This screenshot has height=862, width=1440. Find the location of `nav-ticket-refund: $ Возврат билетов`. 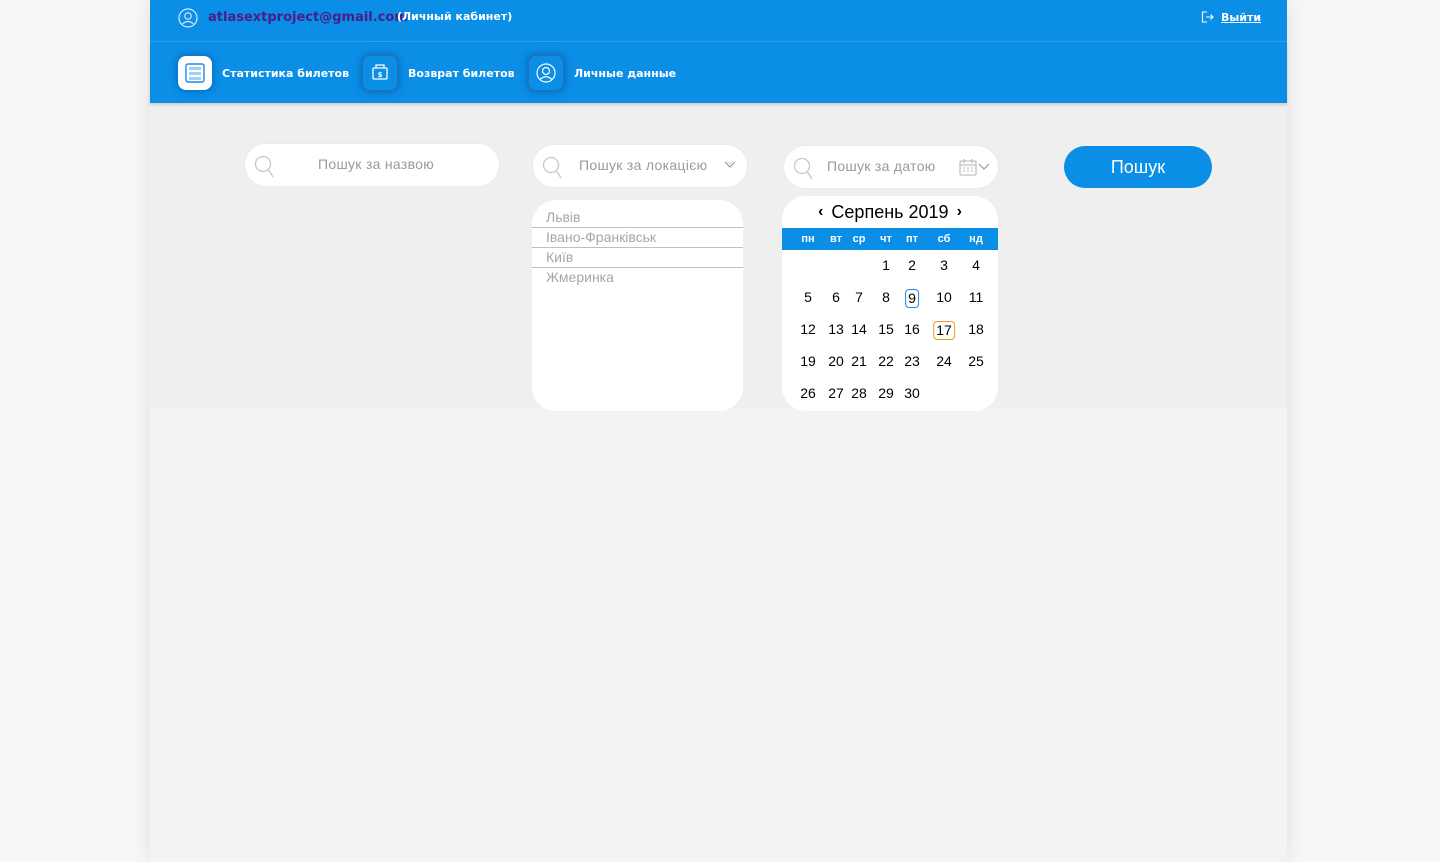

nav-ticket-refund: $ Возврат билетов is located at coordinates (438, 73).